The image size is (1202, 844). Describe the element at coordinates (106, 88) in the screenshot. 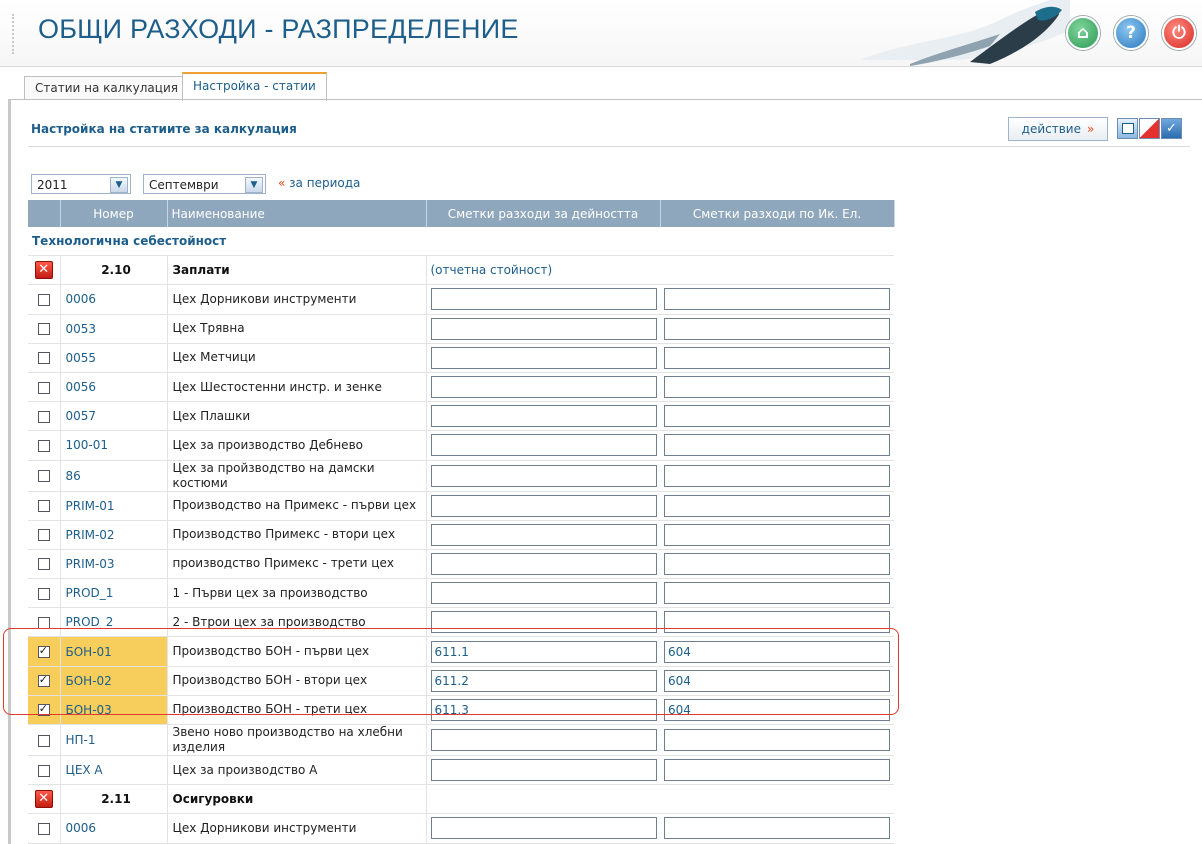

I see `tab-calculation-items: Статии на калкулация` at that location.